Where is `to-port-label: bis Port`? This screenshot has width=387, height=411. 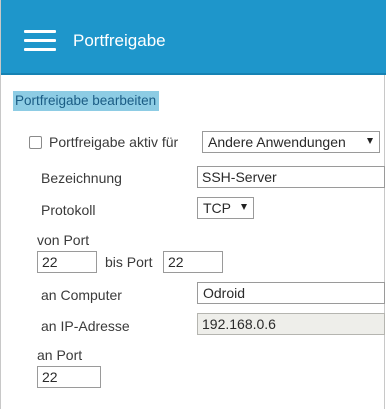 to-port-label: bis Port is located at coordinates (129, 262).